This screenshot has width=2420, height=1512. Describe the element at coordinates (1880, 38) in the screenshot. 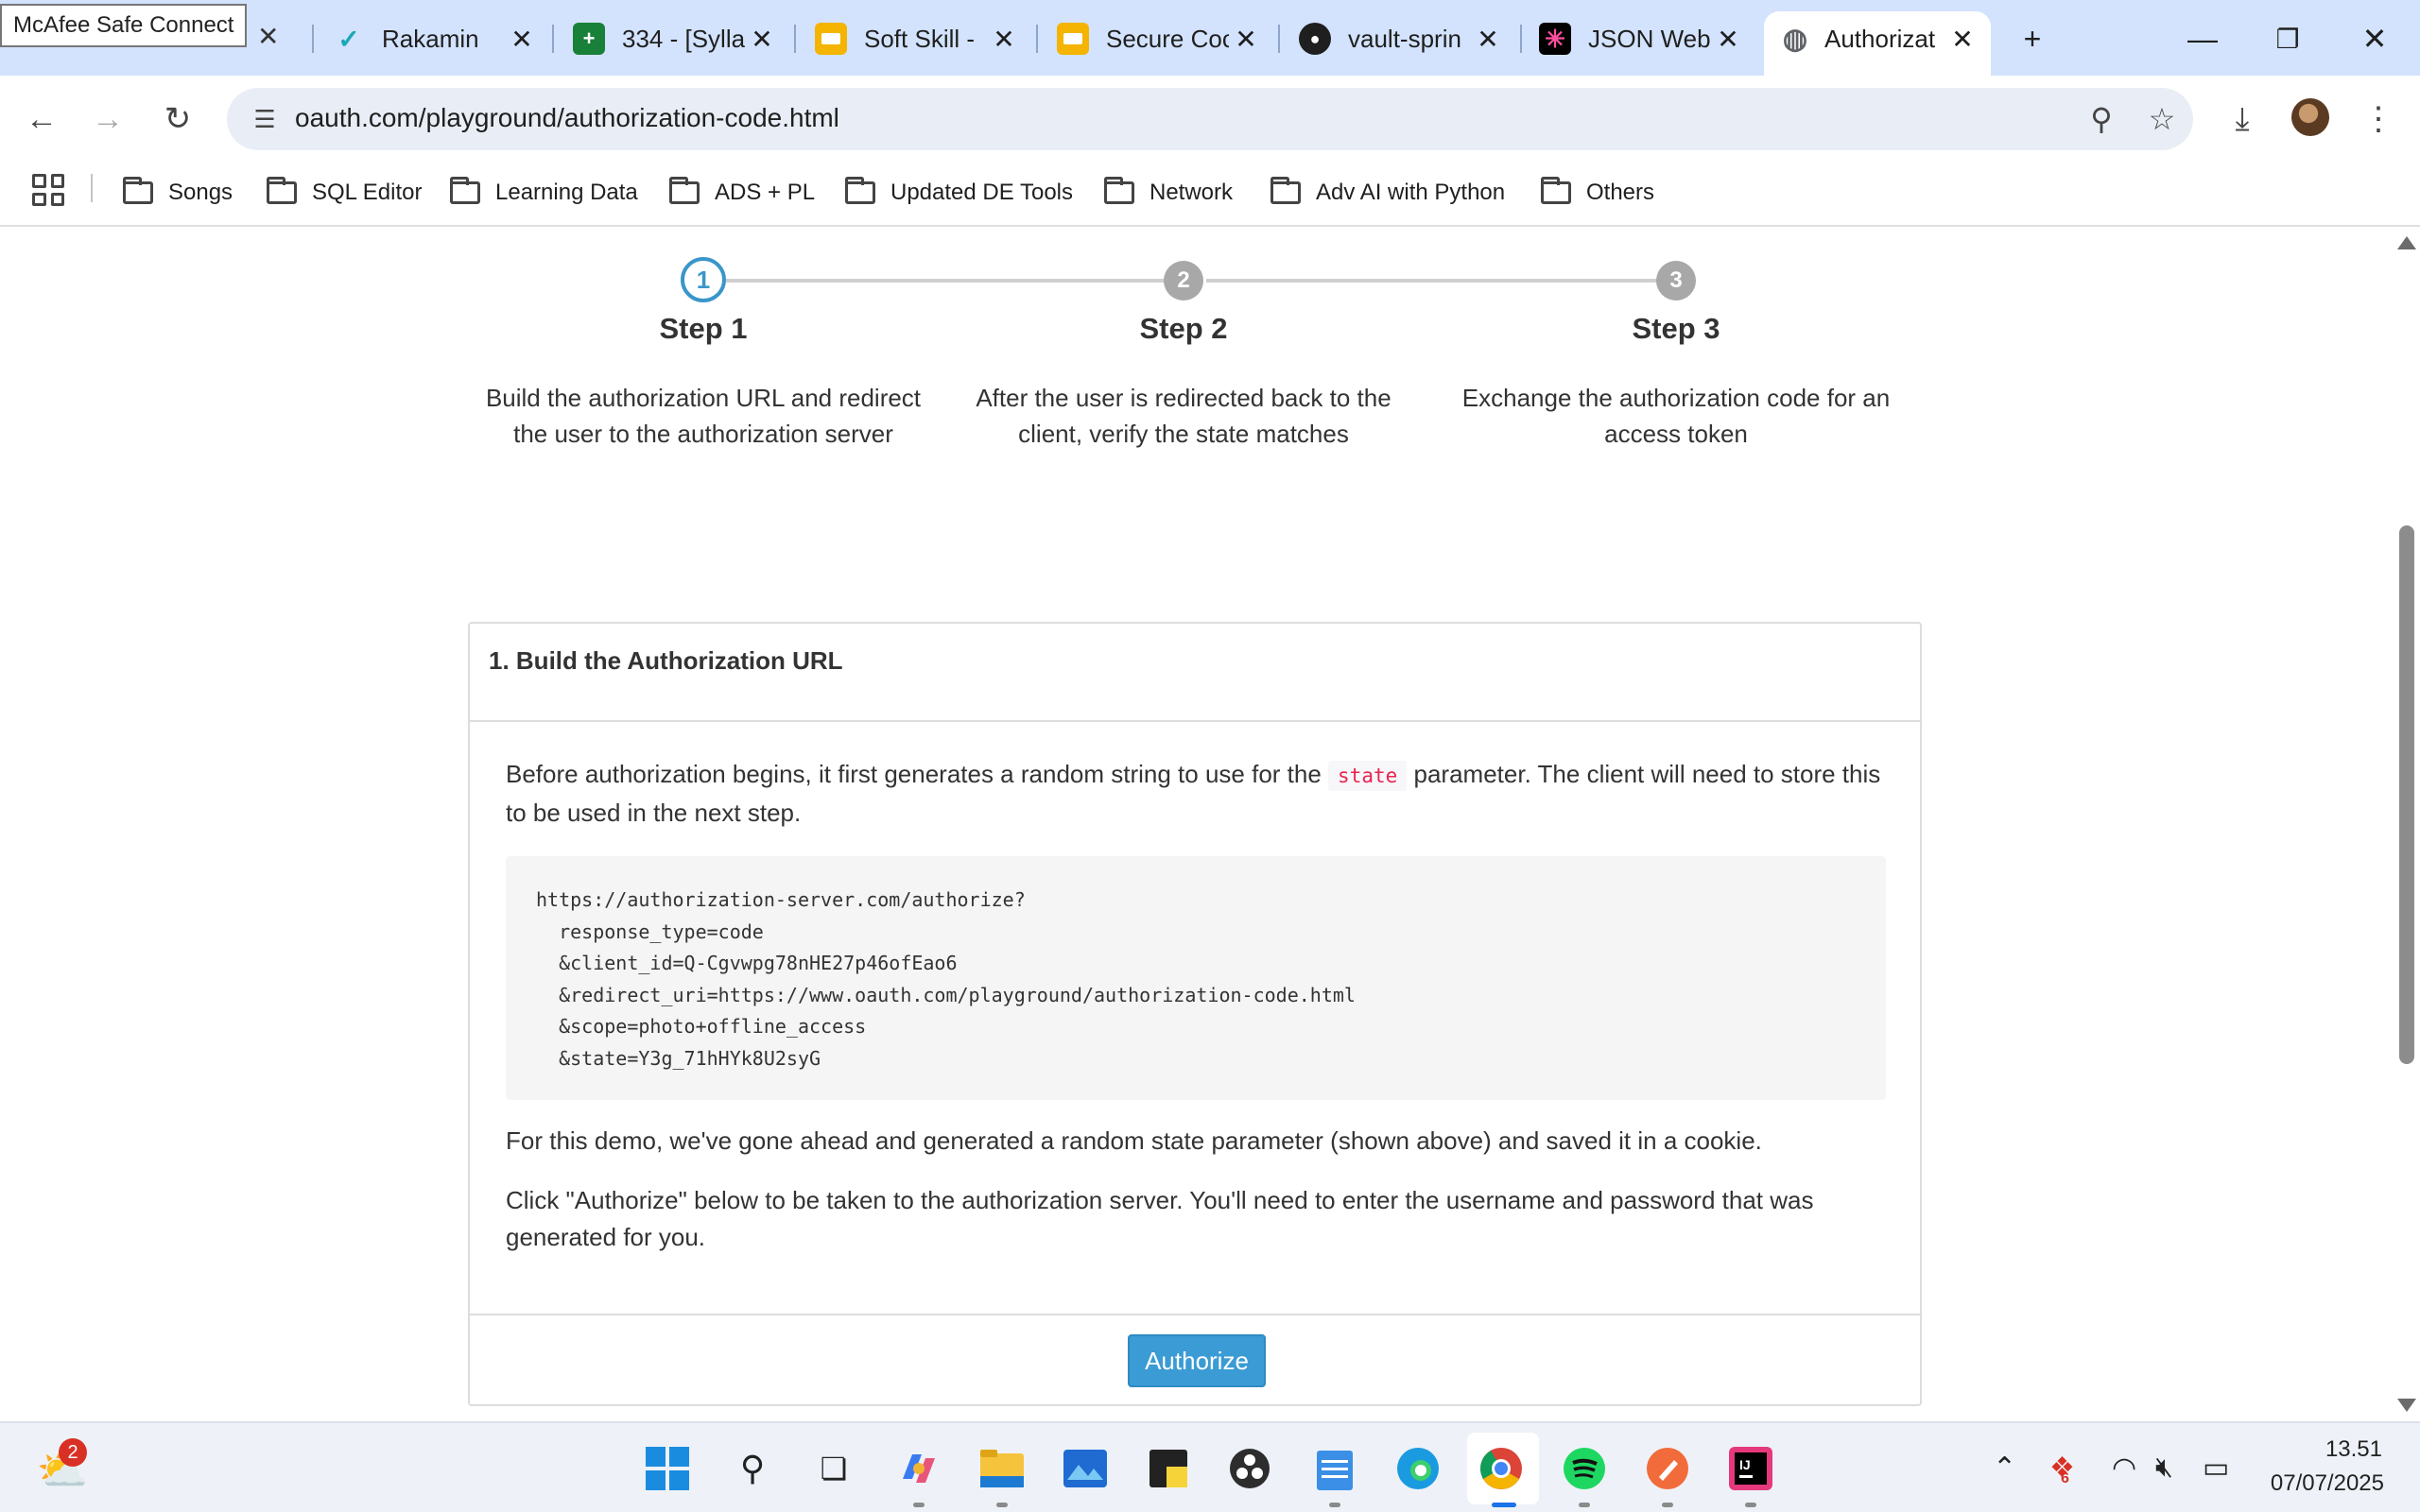

I see `tab-authorization: ◍ Authorizat ✕` at that location.